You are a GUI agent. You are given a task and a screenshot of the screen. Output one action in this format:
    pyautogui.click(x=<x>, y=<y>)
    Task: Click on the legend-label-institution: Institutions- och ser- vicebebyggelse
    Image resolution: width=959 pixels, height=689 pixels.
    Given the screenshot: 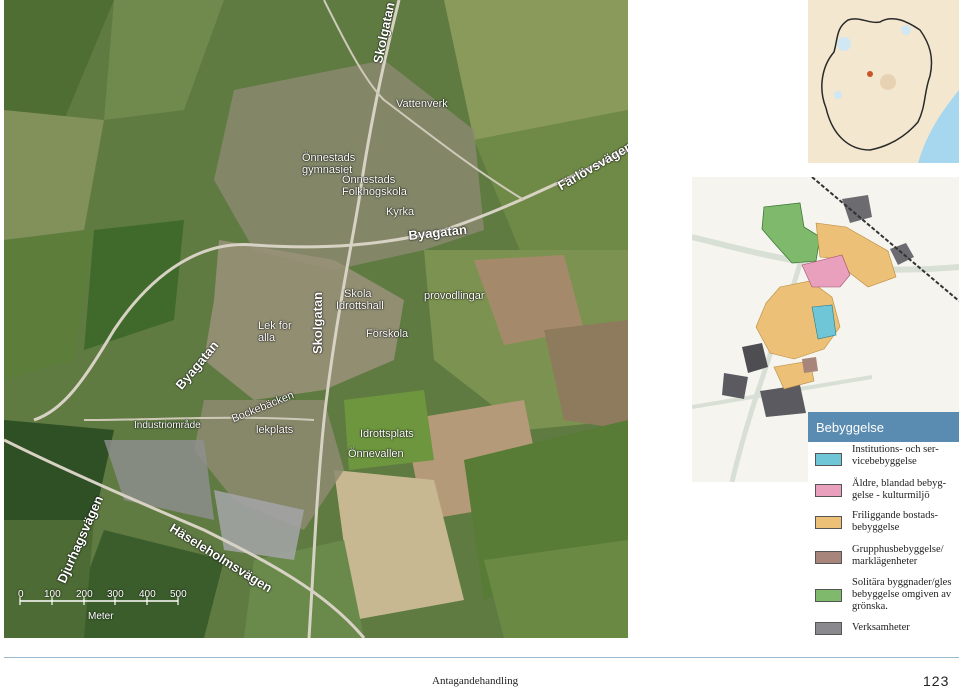 What is the action you would take?
    pyautogui.click(x=895, y=455)
    